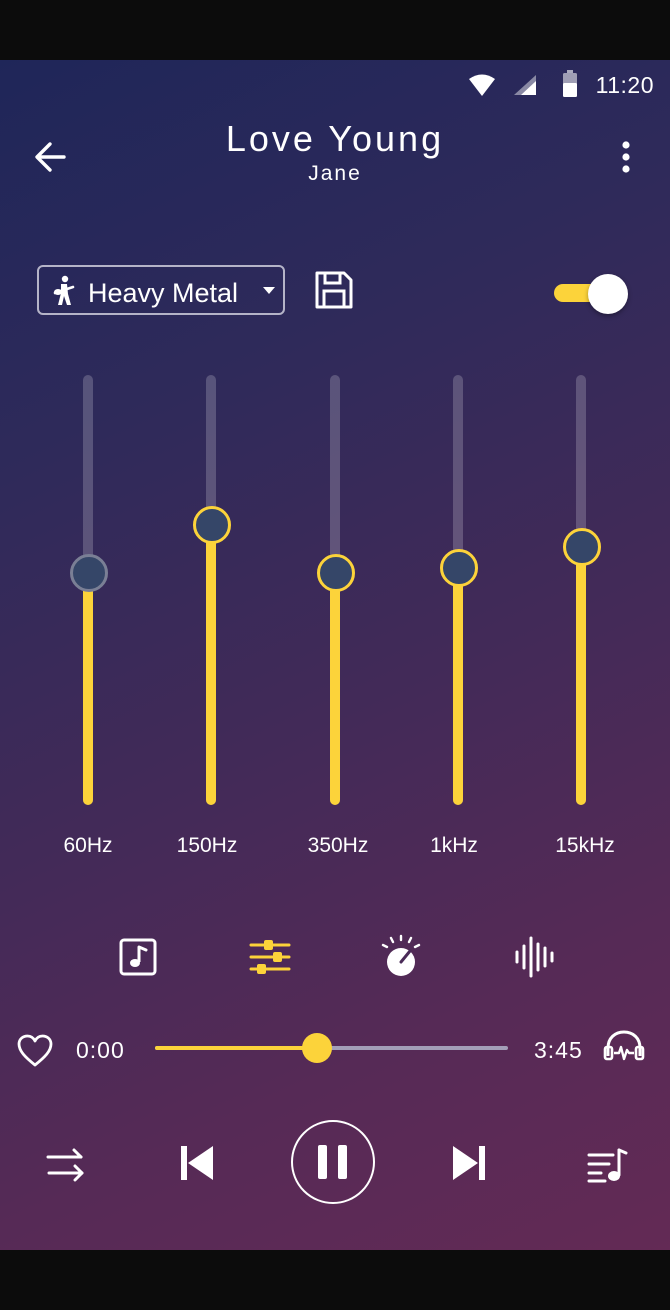  I want to click on pause-icon, so click(332, 1162).